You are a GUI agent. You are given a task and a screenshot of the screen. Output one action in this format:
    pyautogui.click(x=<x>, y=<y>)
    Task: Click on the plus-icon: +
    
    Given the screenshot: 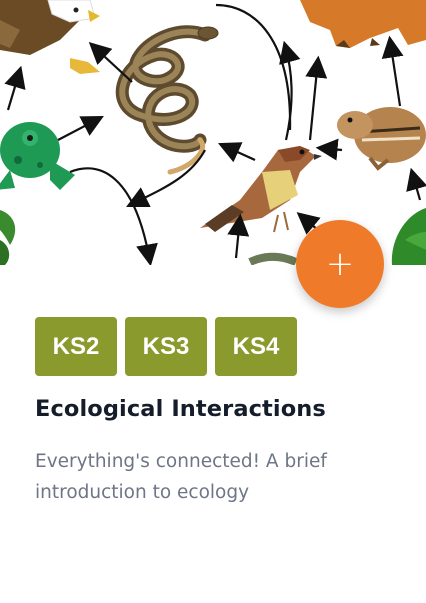 What is the action you would take?
    pyautogui.click(x=340, y=264)
    